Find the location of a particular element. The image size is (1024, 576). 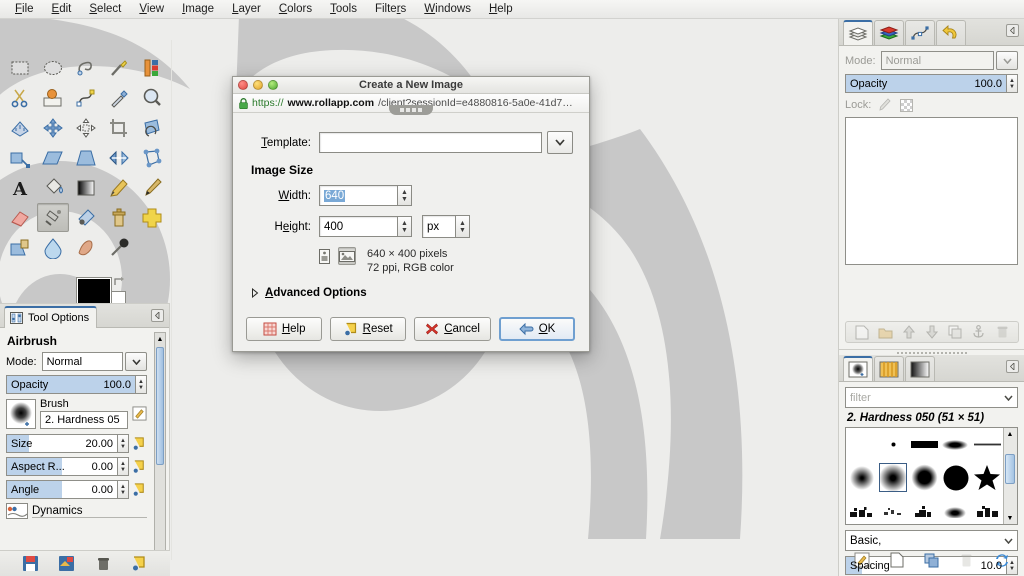

tool-color-picker is located at coordinates (119, 97).